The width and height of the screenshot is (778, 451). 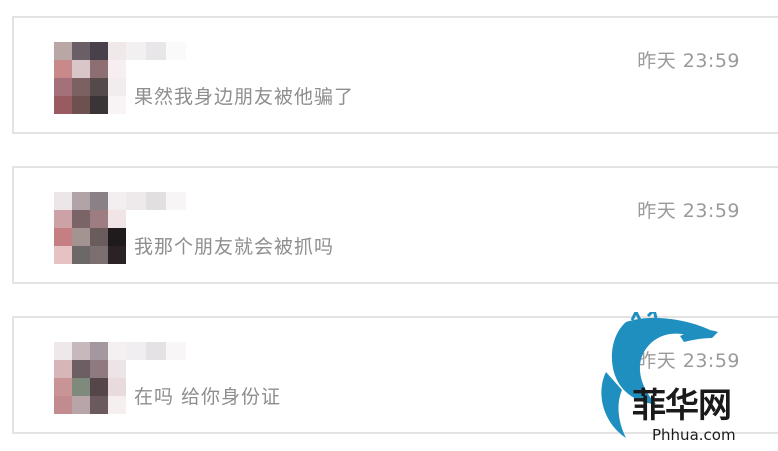 What do you see at coordinates (208, 397) in the screenshot?
I see `message-preview: 在吗 给你身份证` at bounding box center [208, 397].